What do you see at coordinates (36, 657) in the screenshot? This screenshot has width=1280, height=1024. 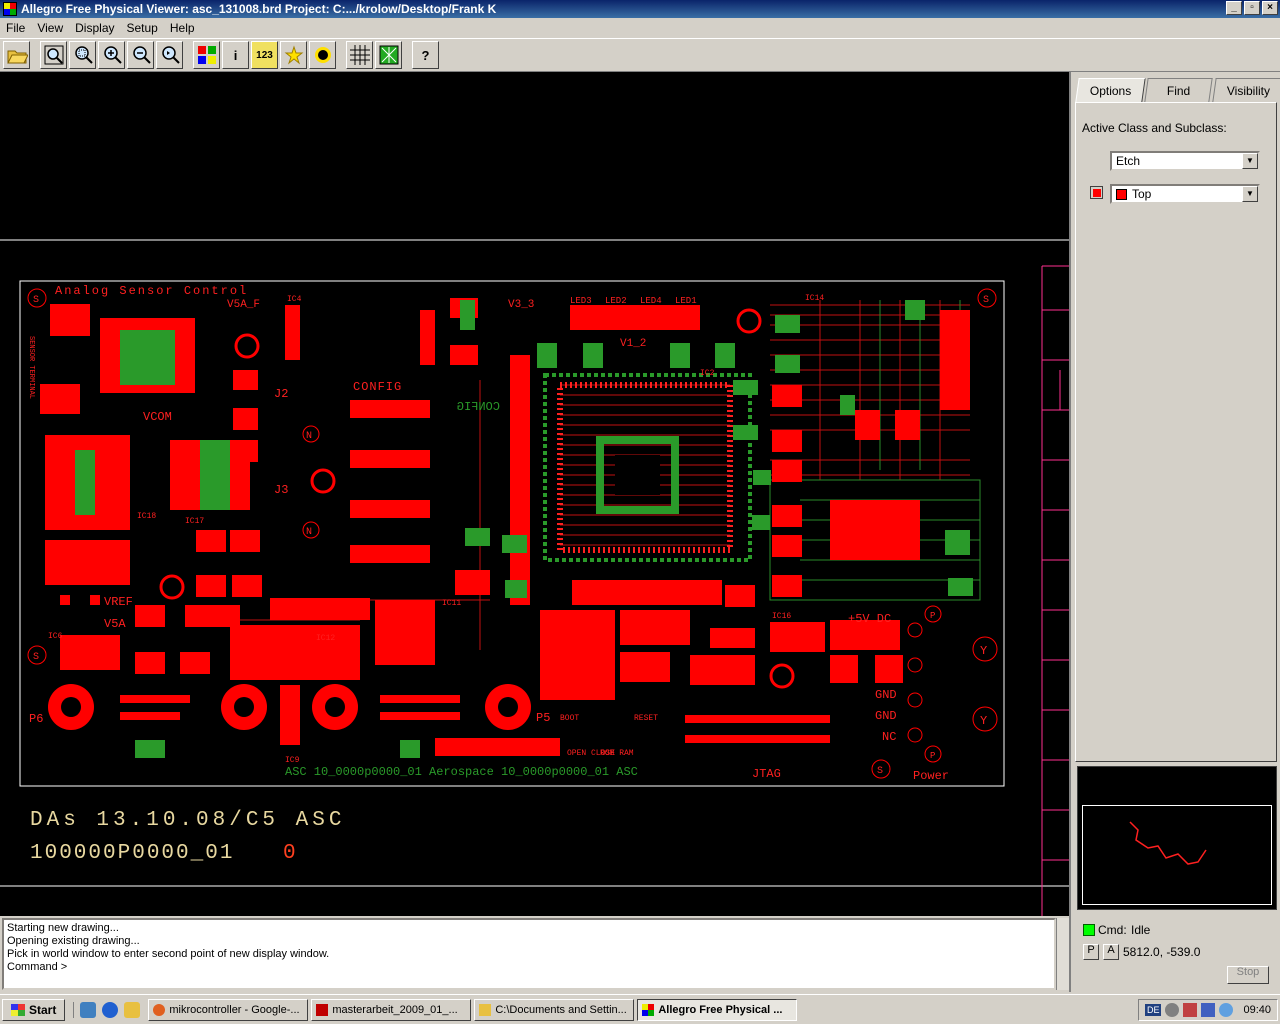 I see `fid-s-3: S` at bounding box center [36, 657].